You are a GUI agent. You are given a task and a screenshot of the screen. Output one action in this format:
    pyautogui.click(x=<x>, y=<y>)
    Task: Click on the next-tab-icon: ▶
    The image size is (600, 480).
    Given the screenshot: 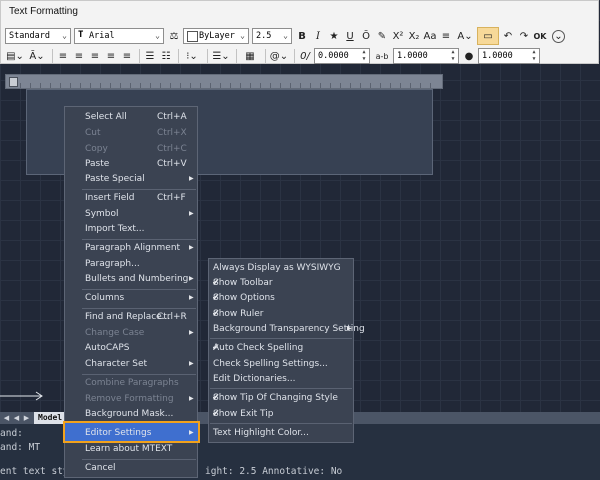 What is the action you would take?
    pyautogui.click(x=26, y=418)
    